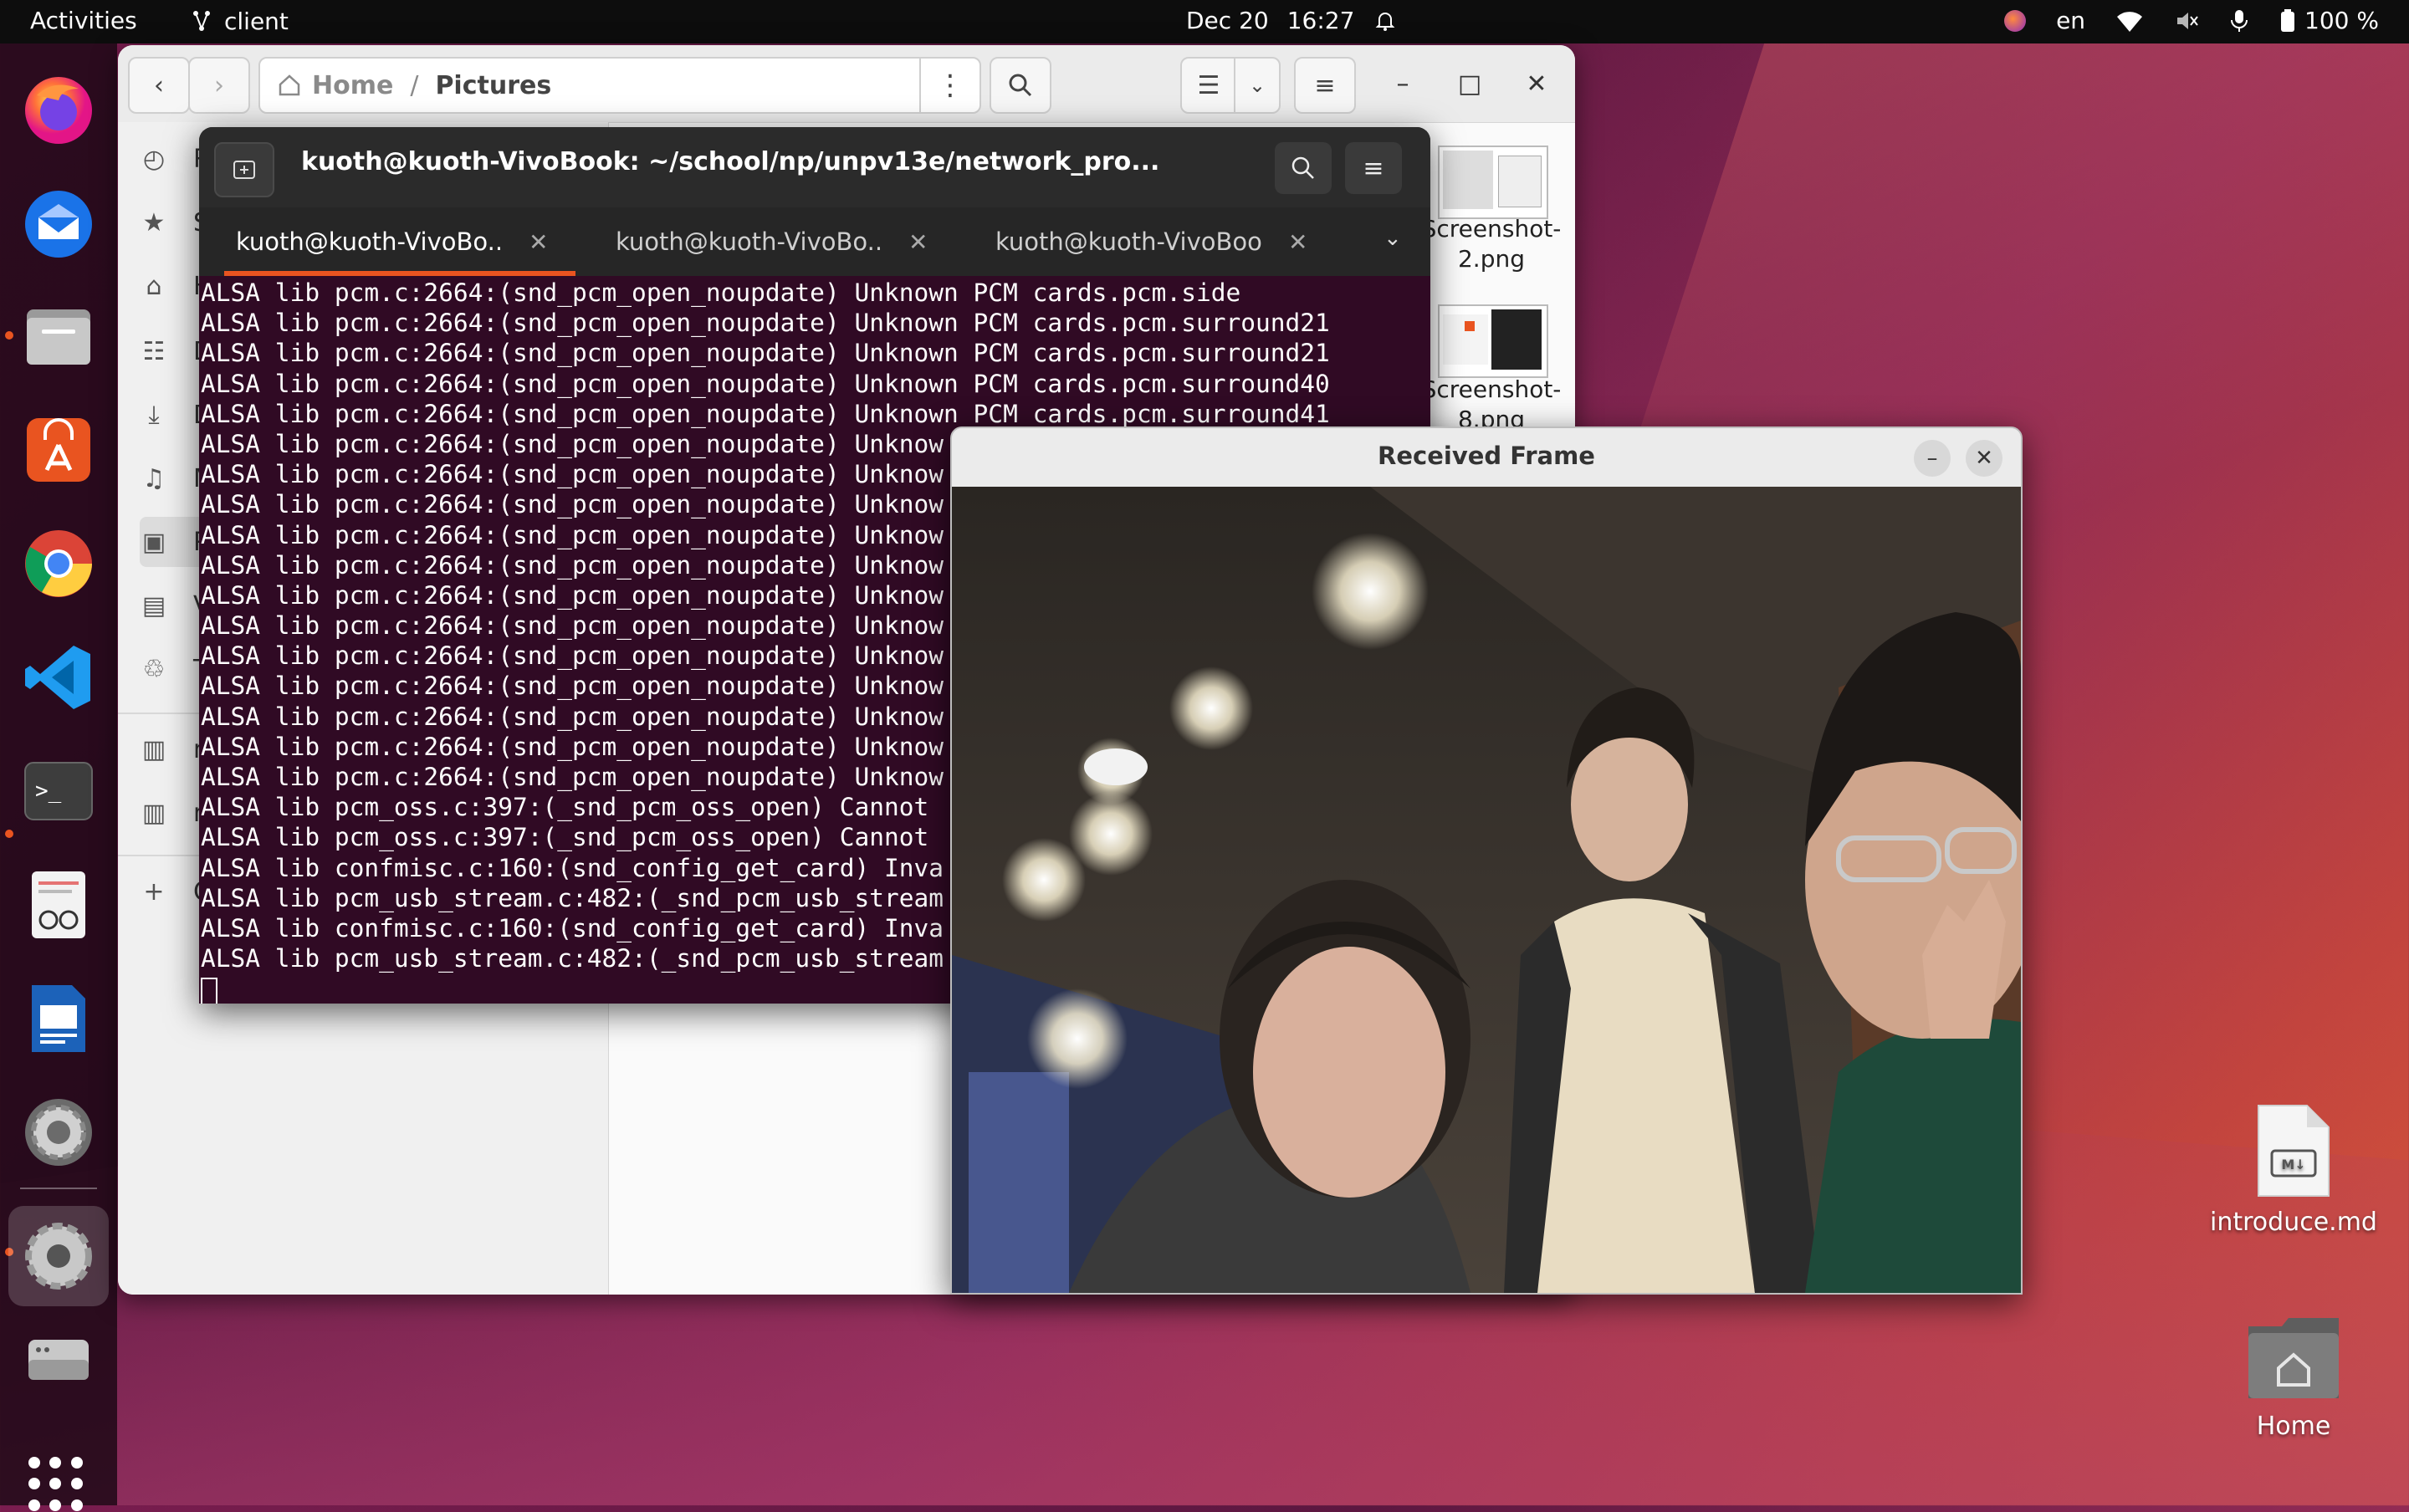 The height and width of the screenshot is (1512, 2409). I want to click on desktop-file-label: introduce.md, so click(2293, 1222).